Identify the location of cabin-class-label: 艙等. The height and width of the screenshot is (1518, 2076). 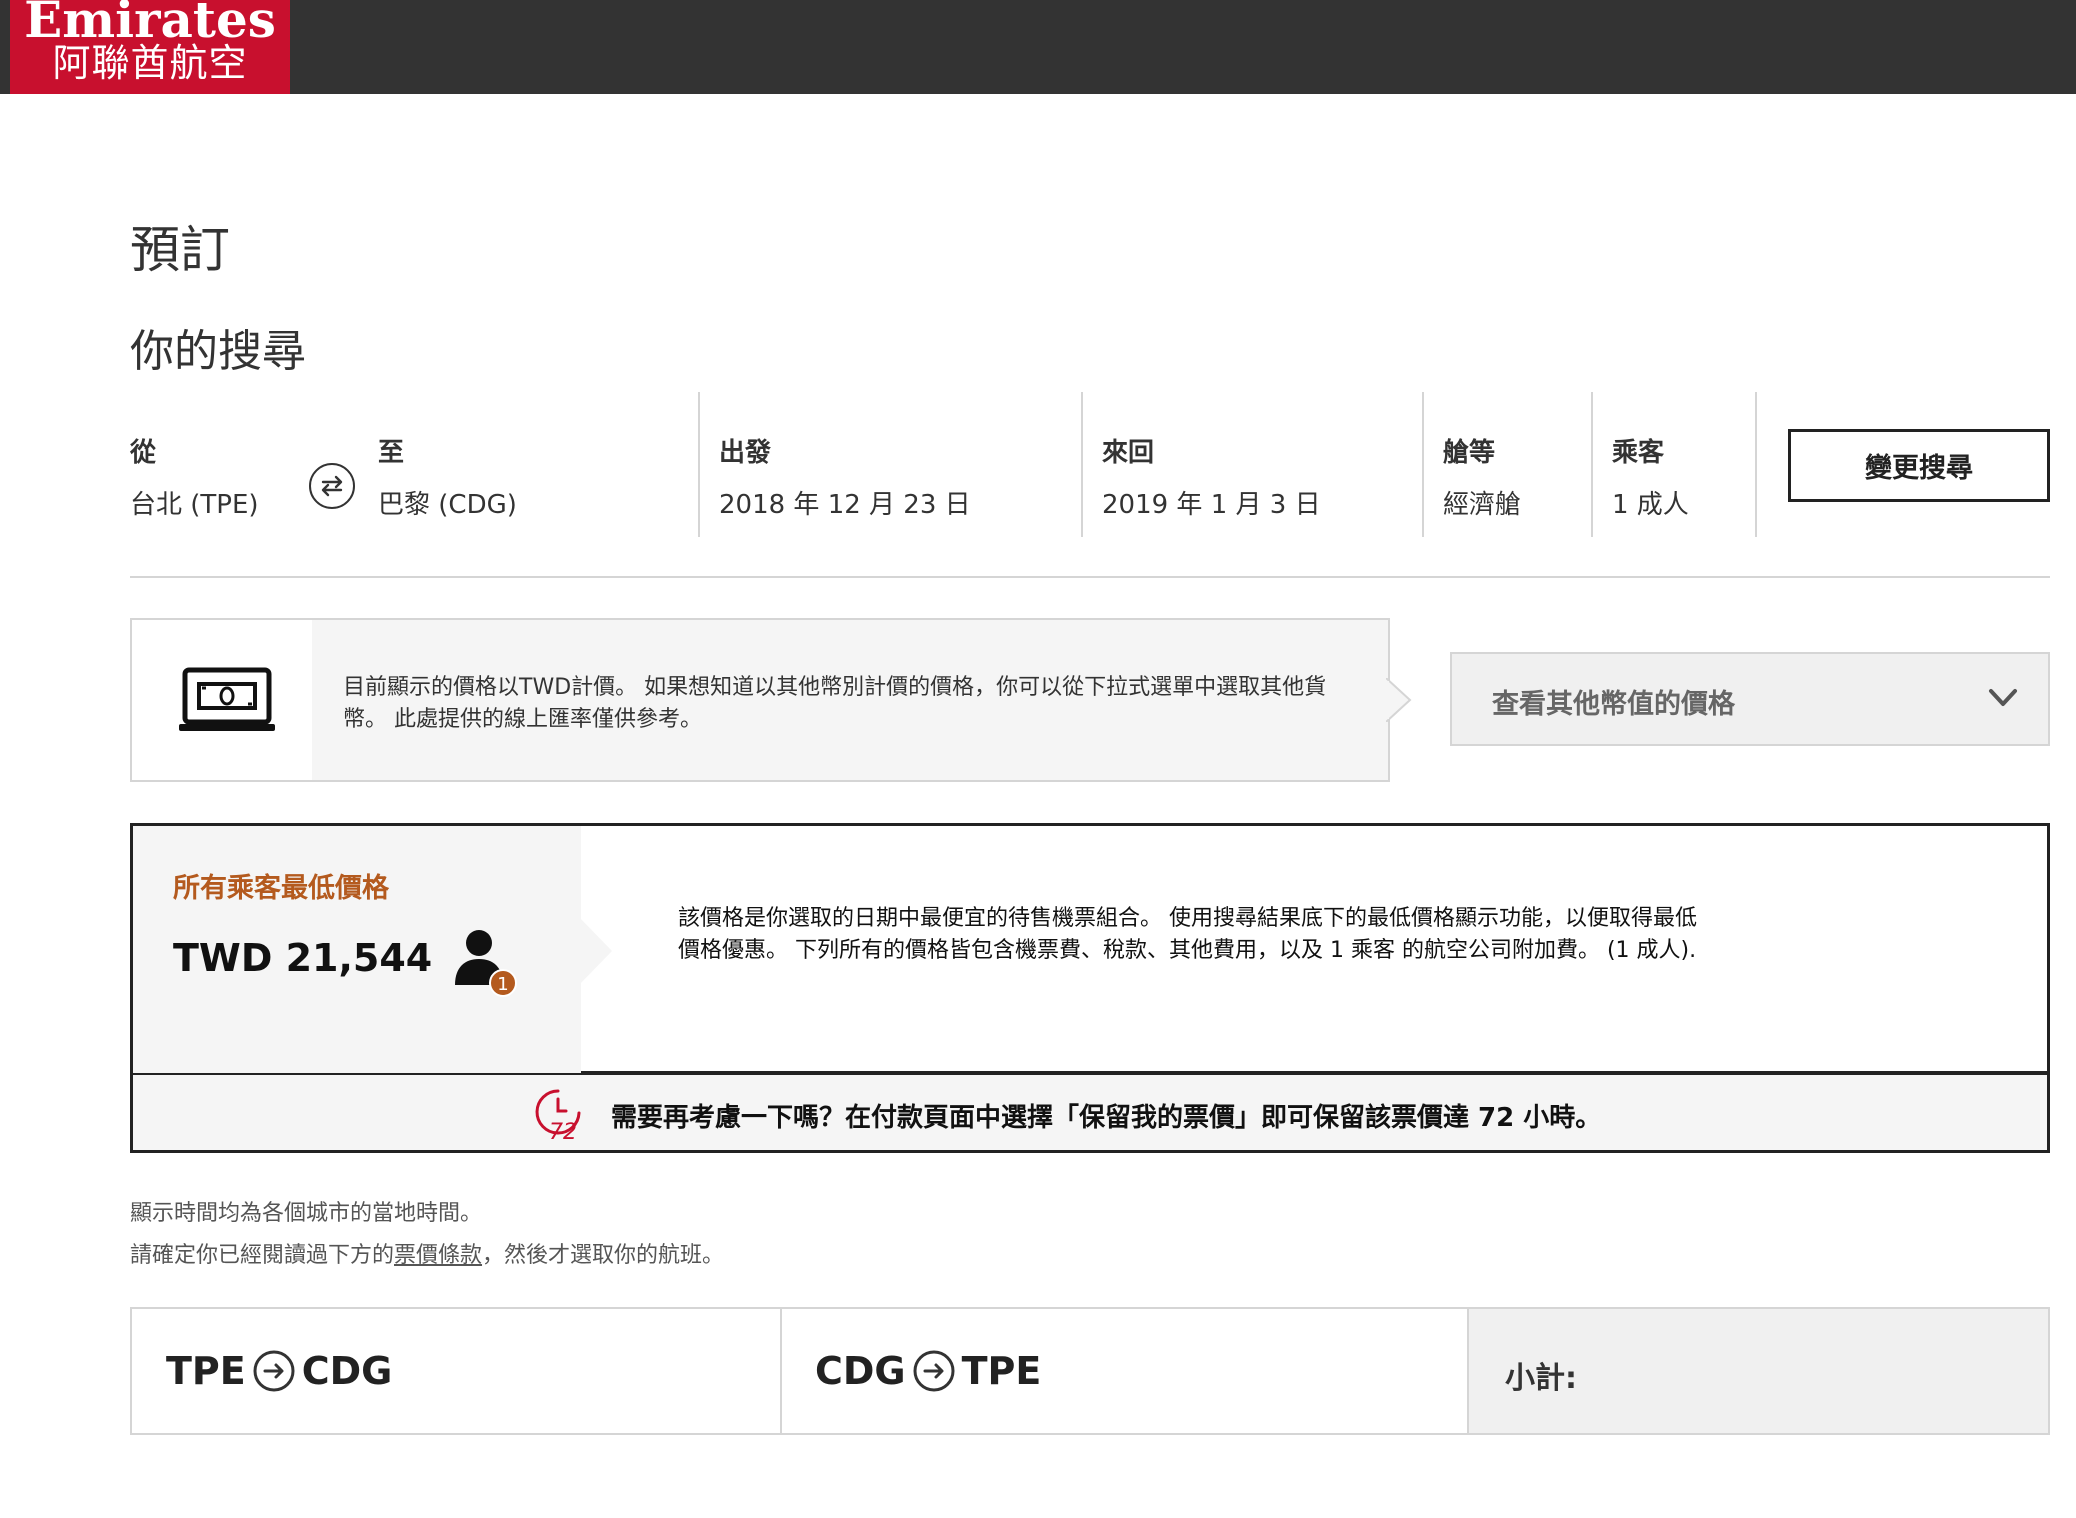
(1469, 453).